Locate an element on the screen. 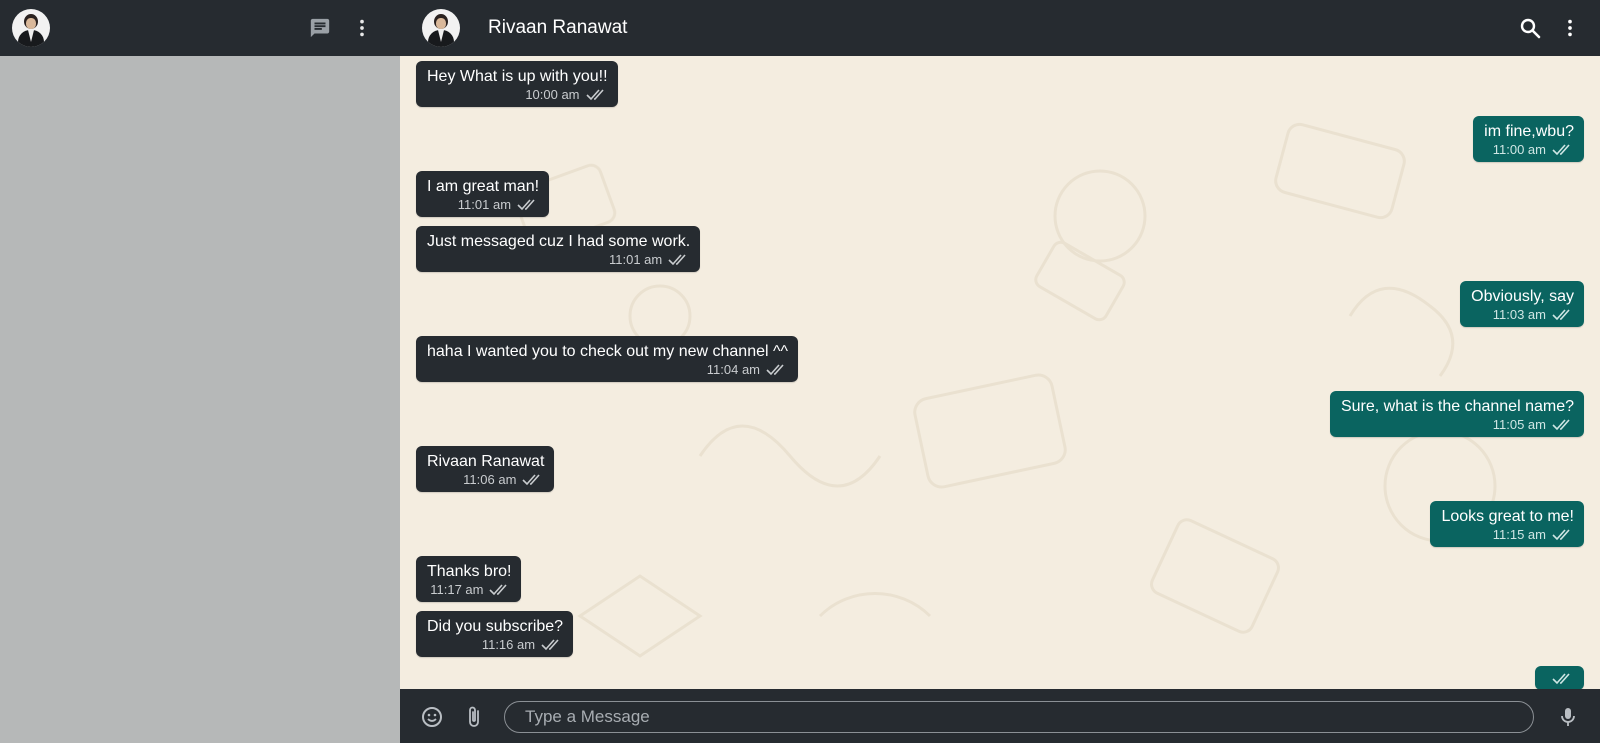 This screenshot has width=1600, height=743. outgoing-message: im fine,wbu? 11:00 am is located at coordinates (1528, 139).